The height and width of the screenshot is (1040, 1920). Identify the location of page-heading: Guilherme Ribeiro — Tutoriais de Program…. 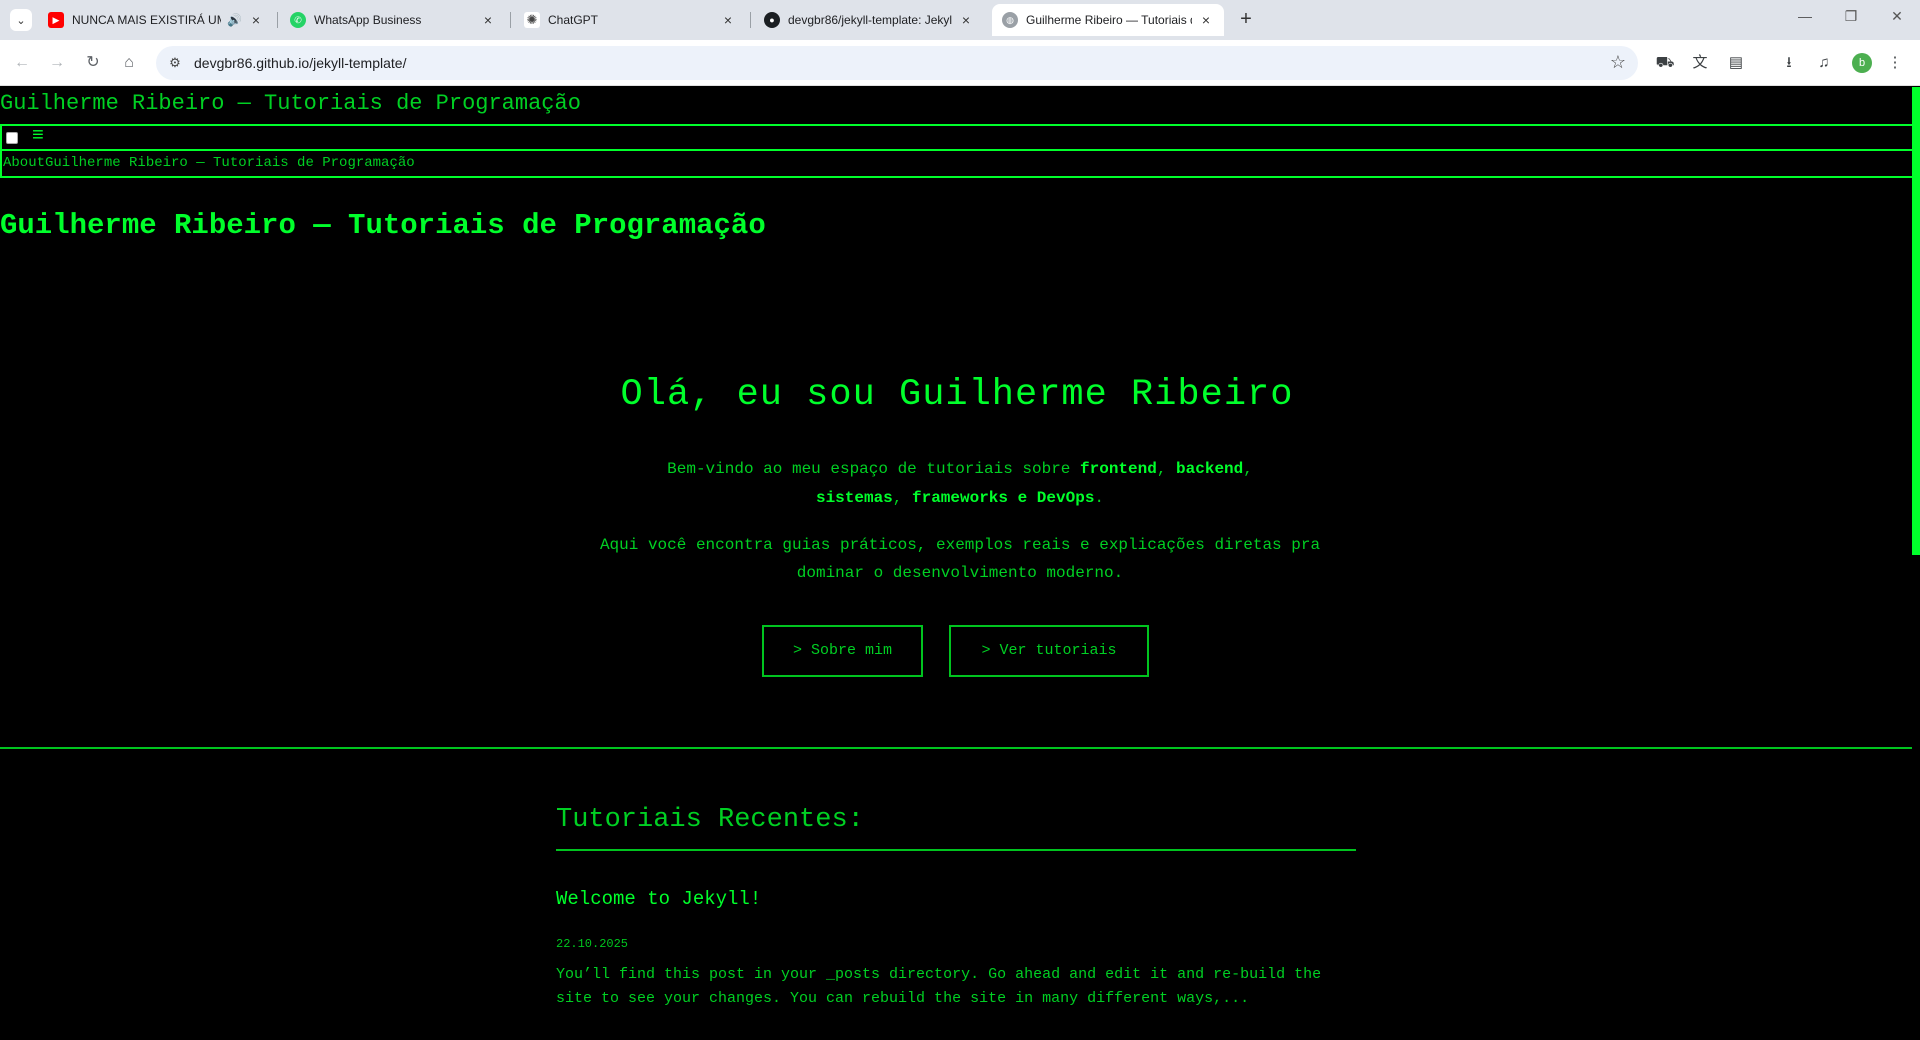
(383, 225).